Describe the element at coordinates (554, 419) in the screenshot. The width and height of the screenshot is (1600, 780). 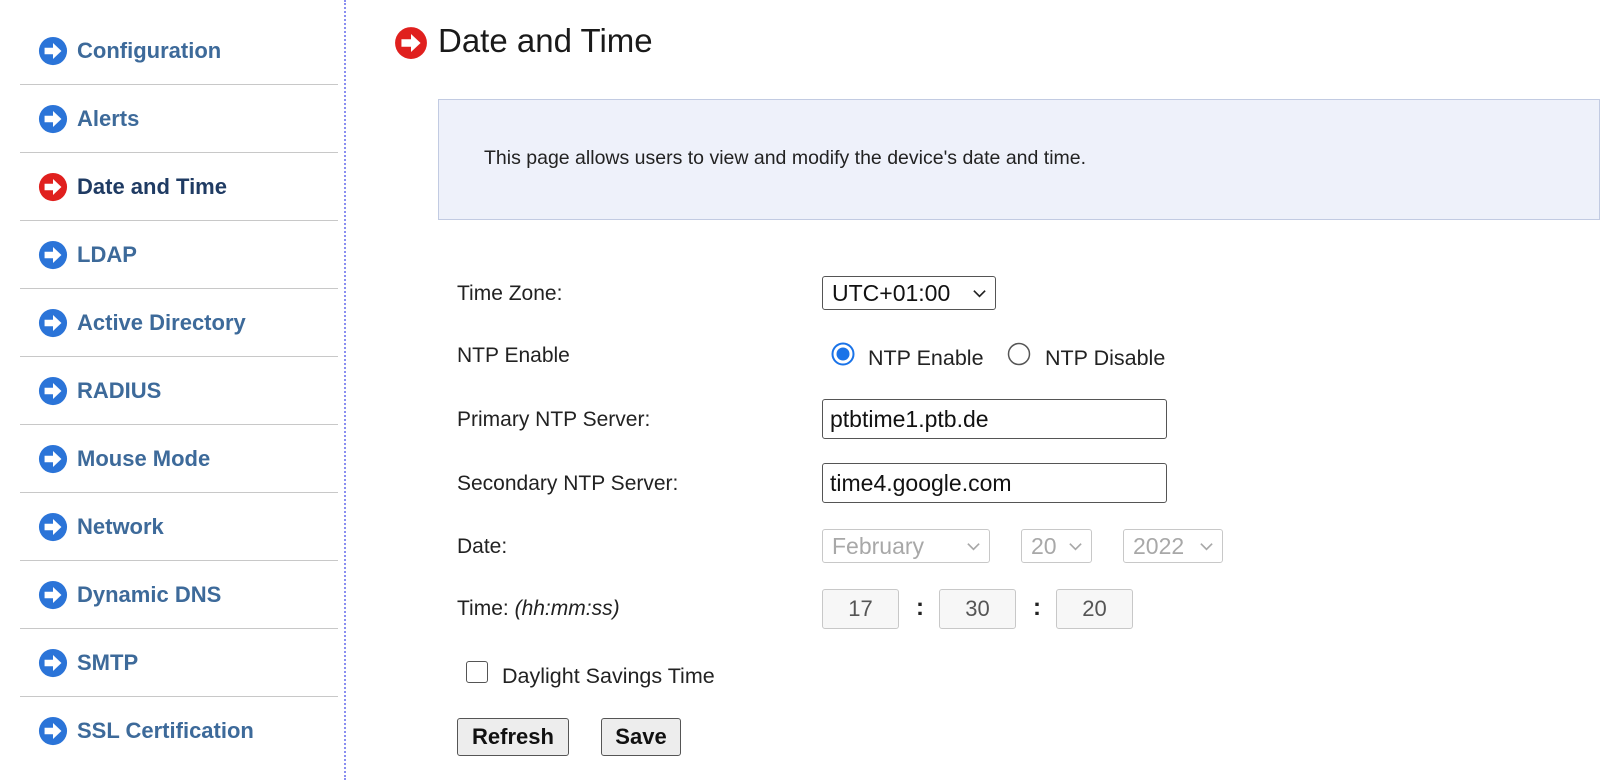
I see `primary-ntp-label: Primary NTP Server:` at that location.